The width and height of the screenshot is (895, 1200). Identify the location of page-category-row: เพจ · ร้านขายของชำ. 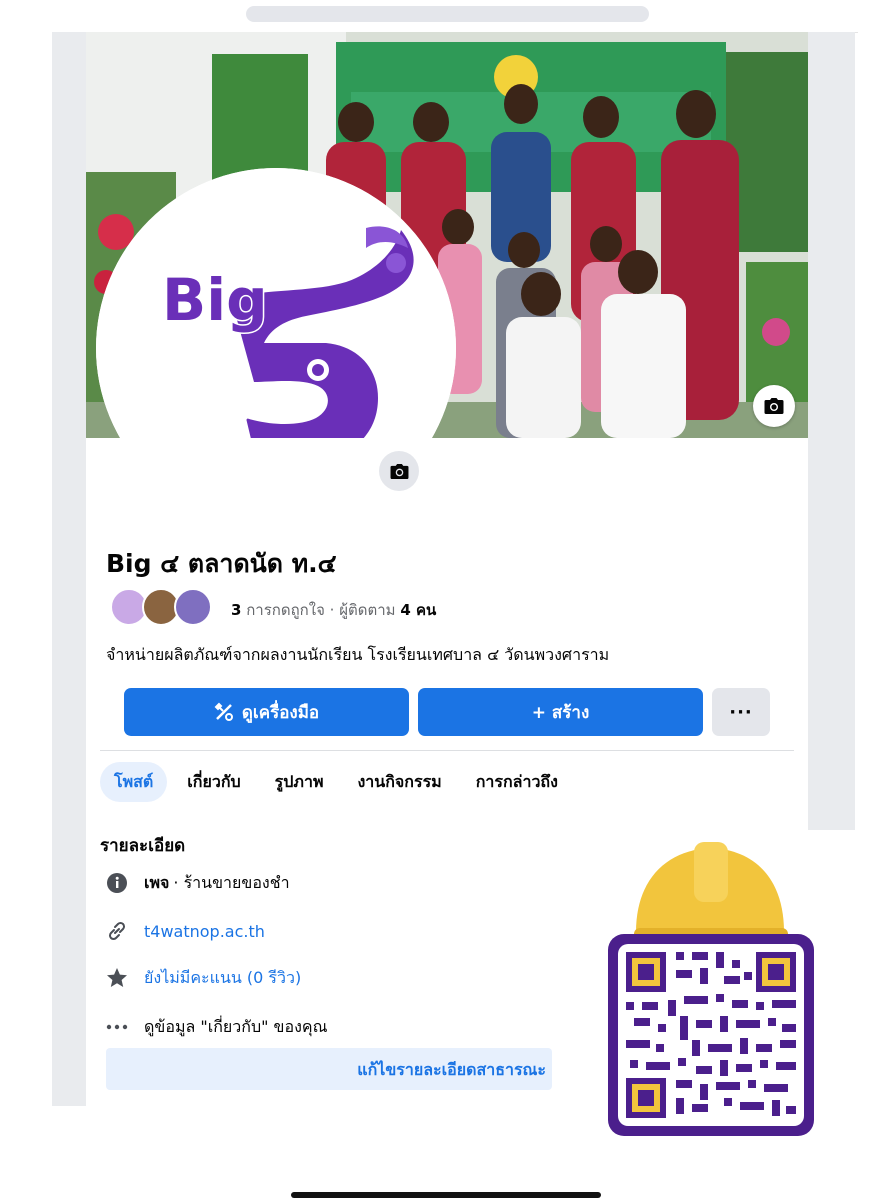
(197, 883).